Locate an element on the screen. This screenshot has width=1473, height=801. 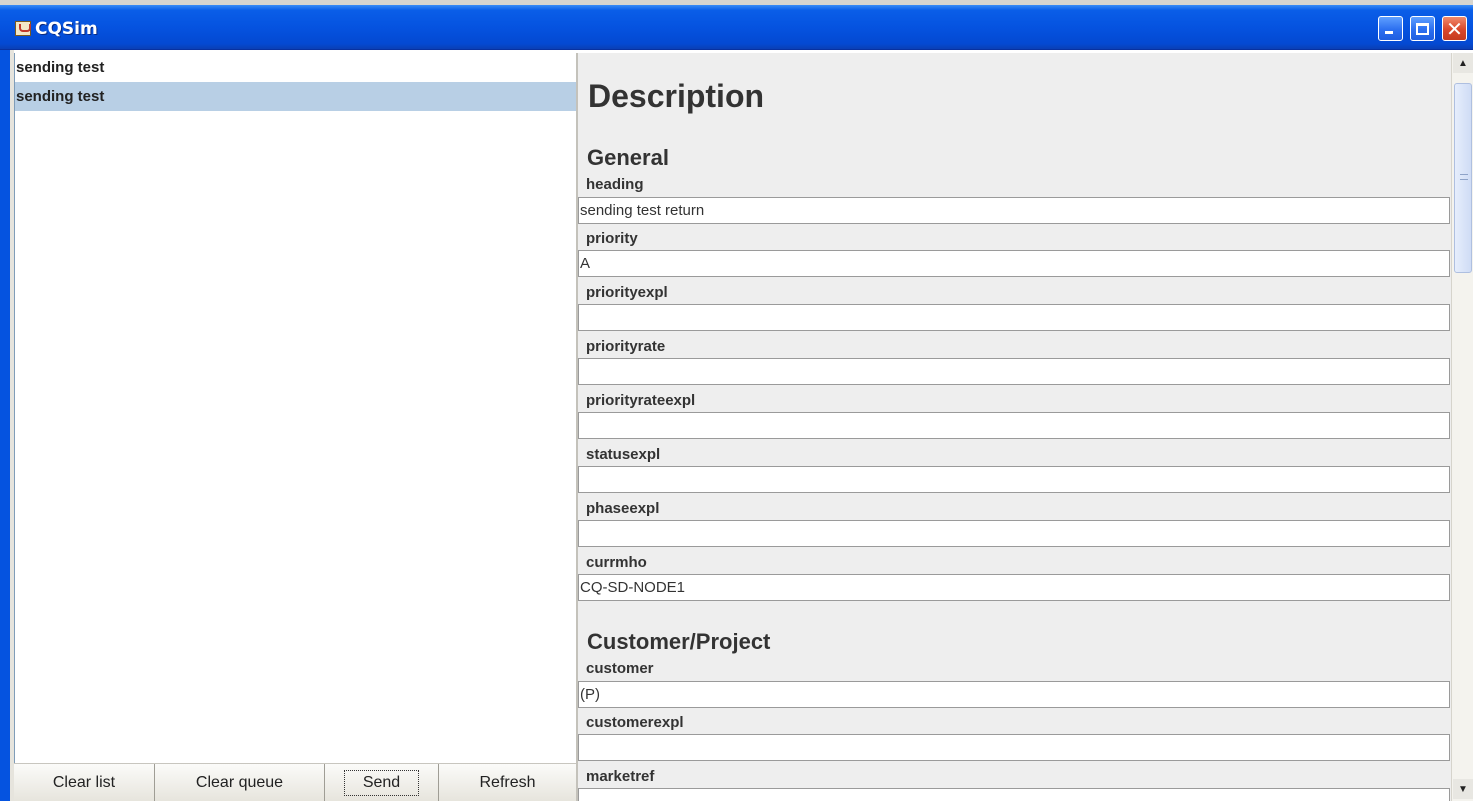
section-heading-general: General is located at coordinates (628, 157).